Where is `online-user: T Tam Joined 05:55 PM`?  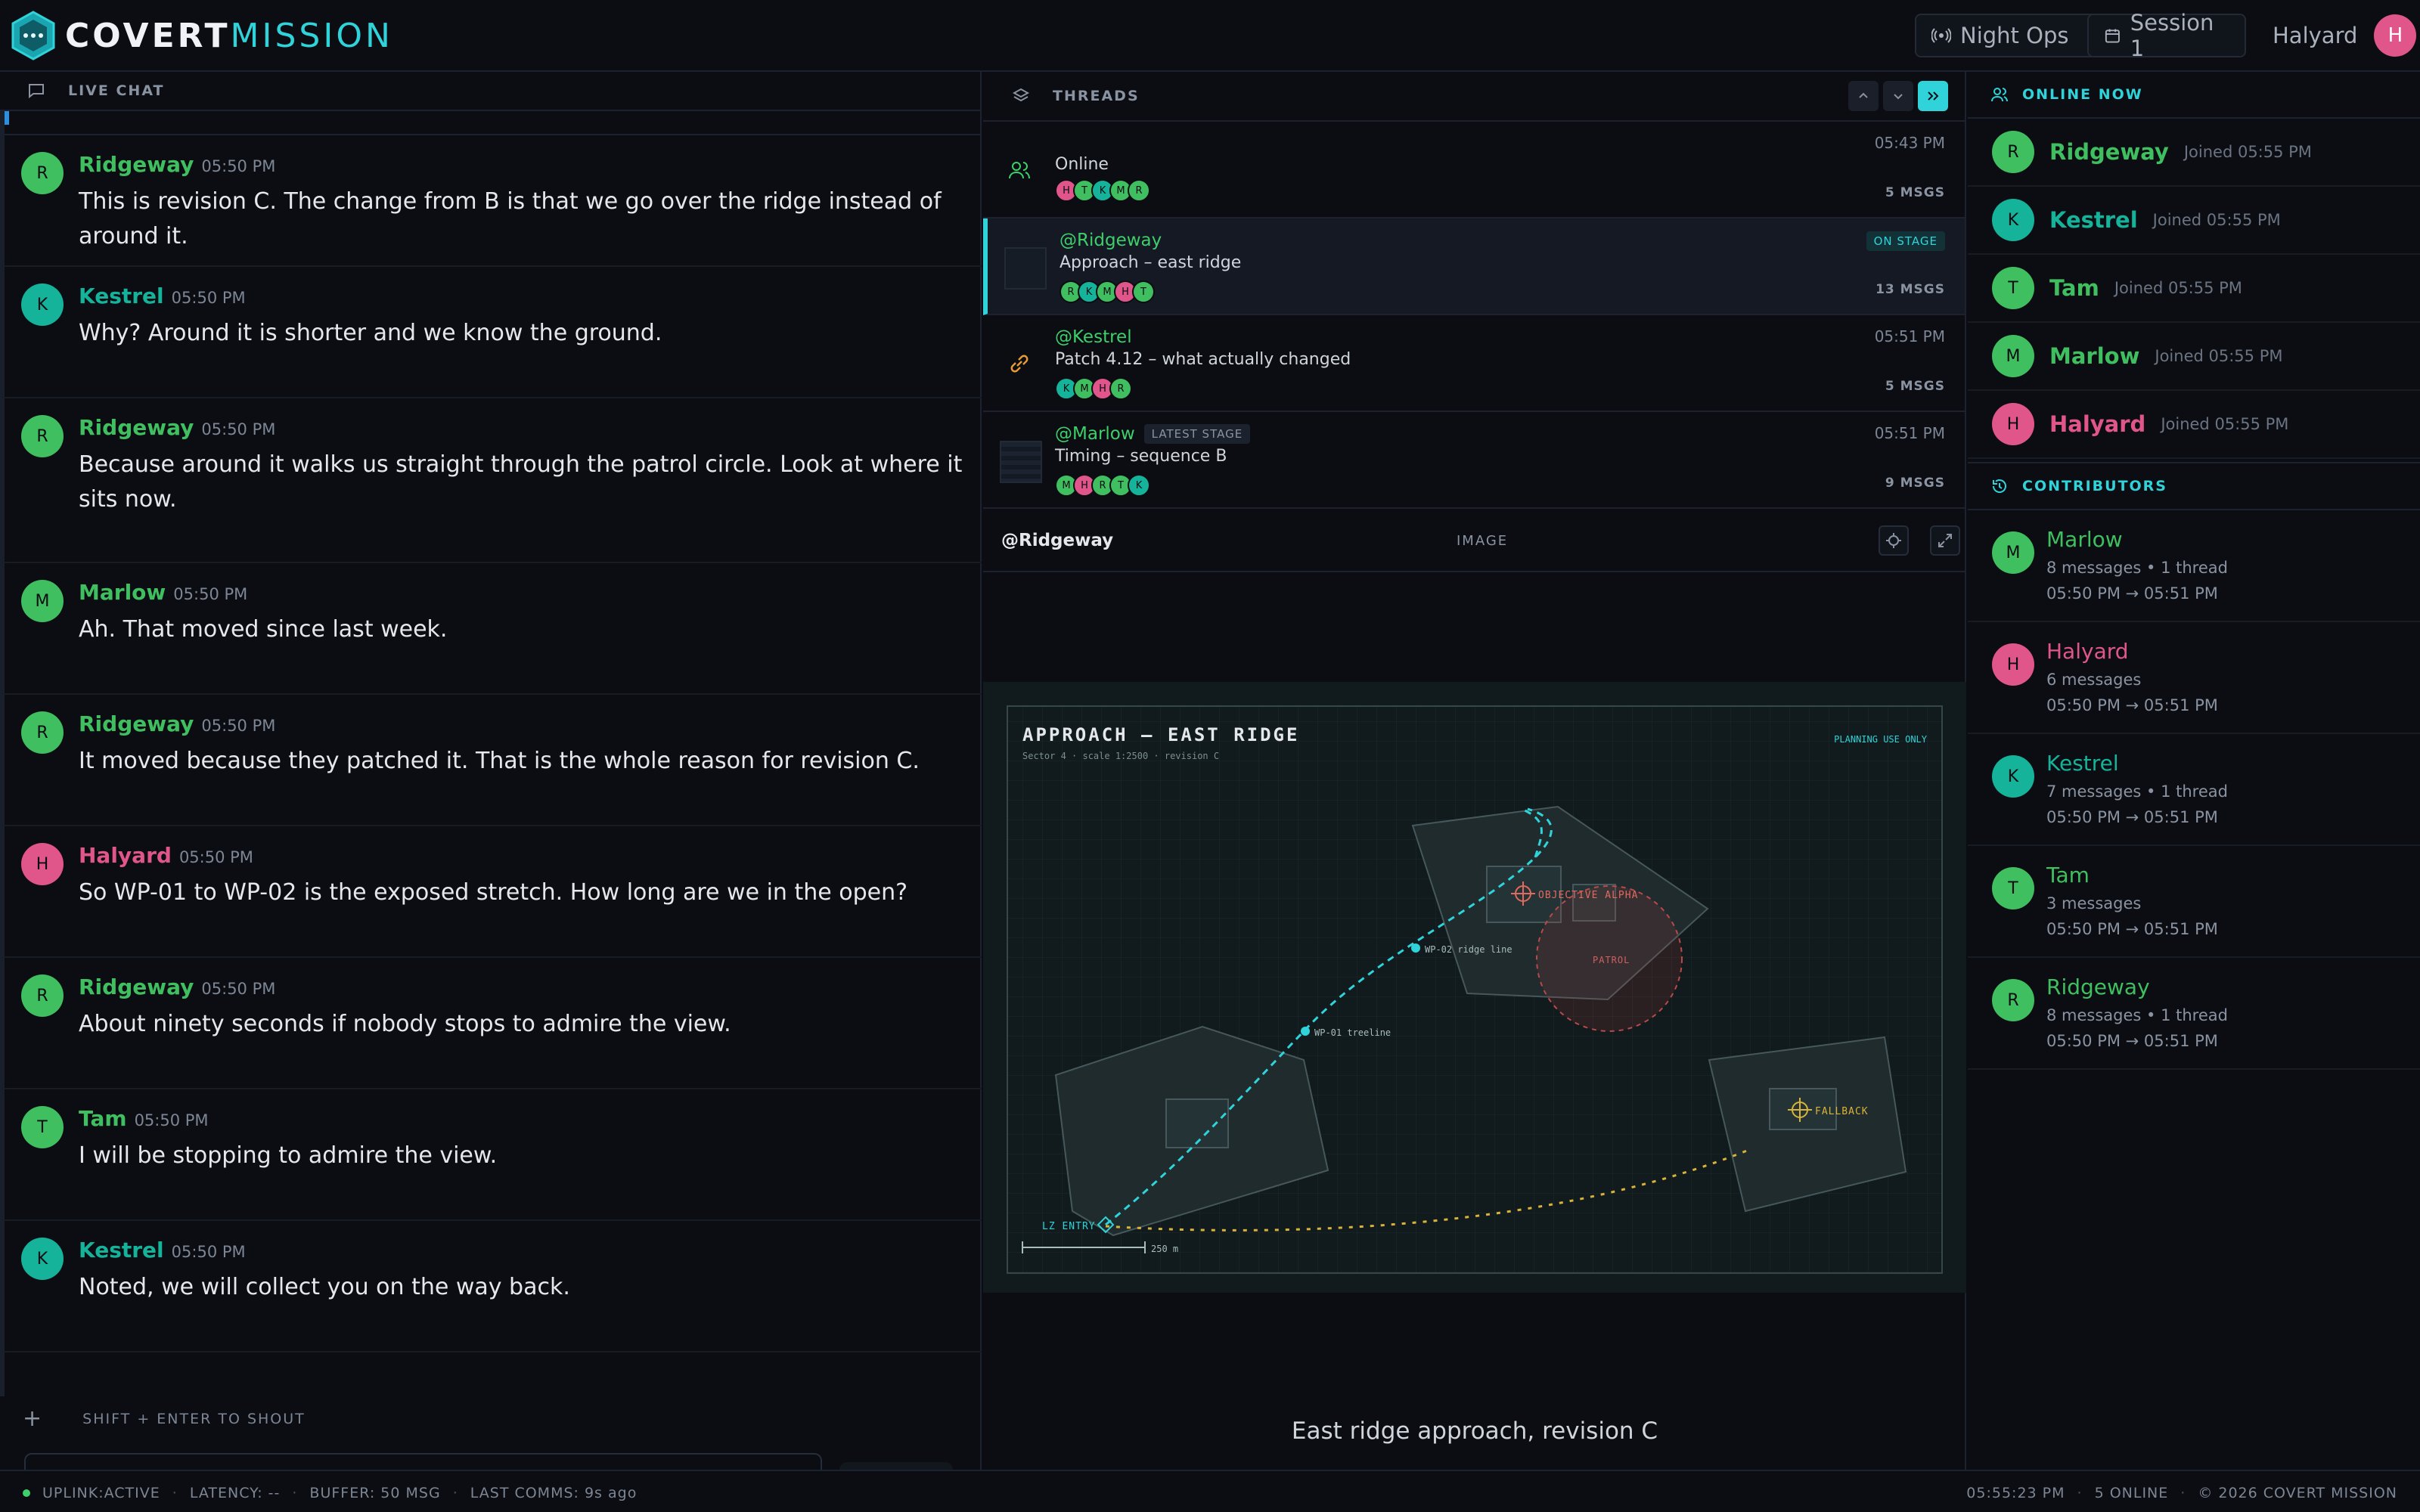
online-user: T Tam Joined 05:55 PM is located at coordinates (2194, 289).